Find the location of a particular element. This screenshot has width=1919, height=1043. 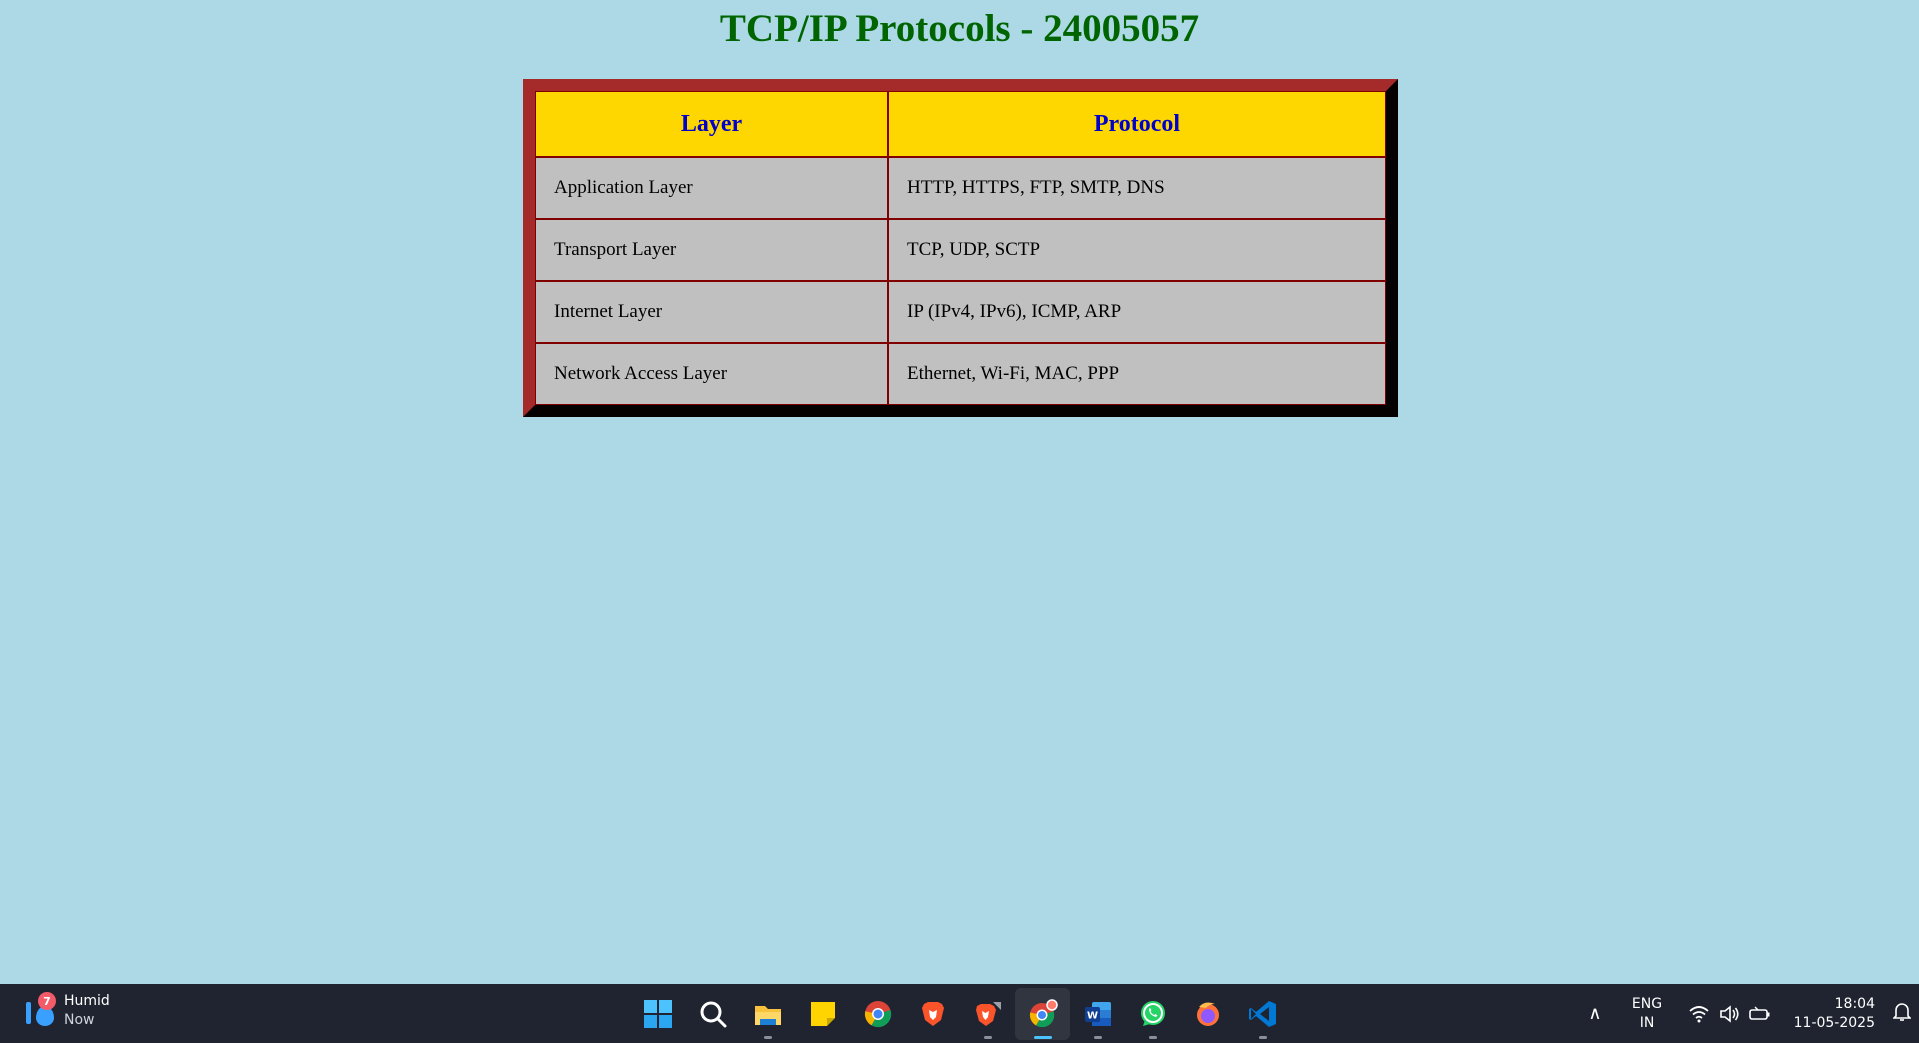

cell-layer: Internet Layer is located at coordinates (711, 312).